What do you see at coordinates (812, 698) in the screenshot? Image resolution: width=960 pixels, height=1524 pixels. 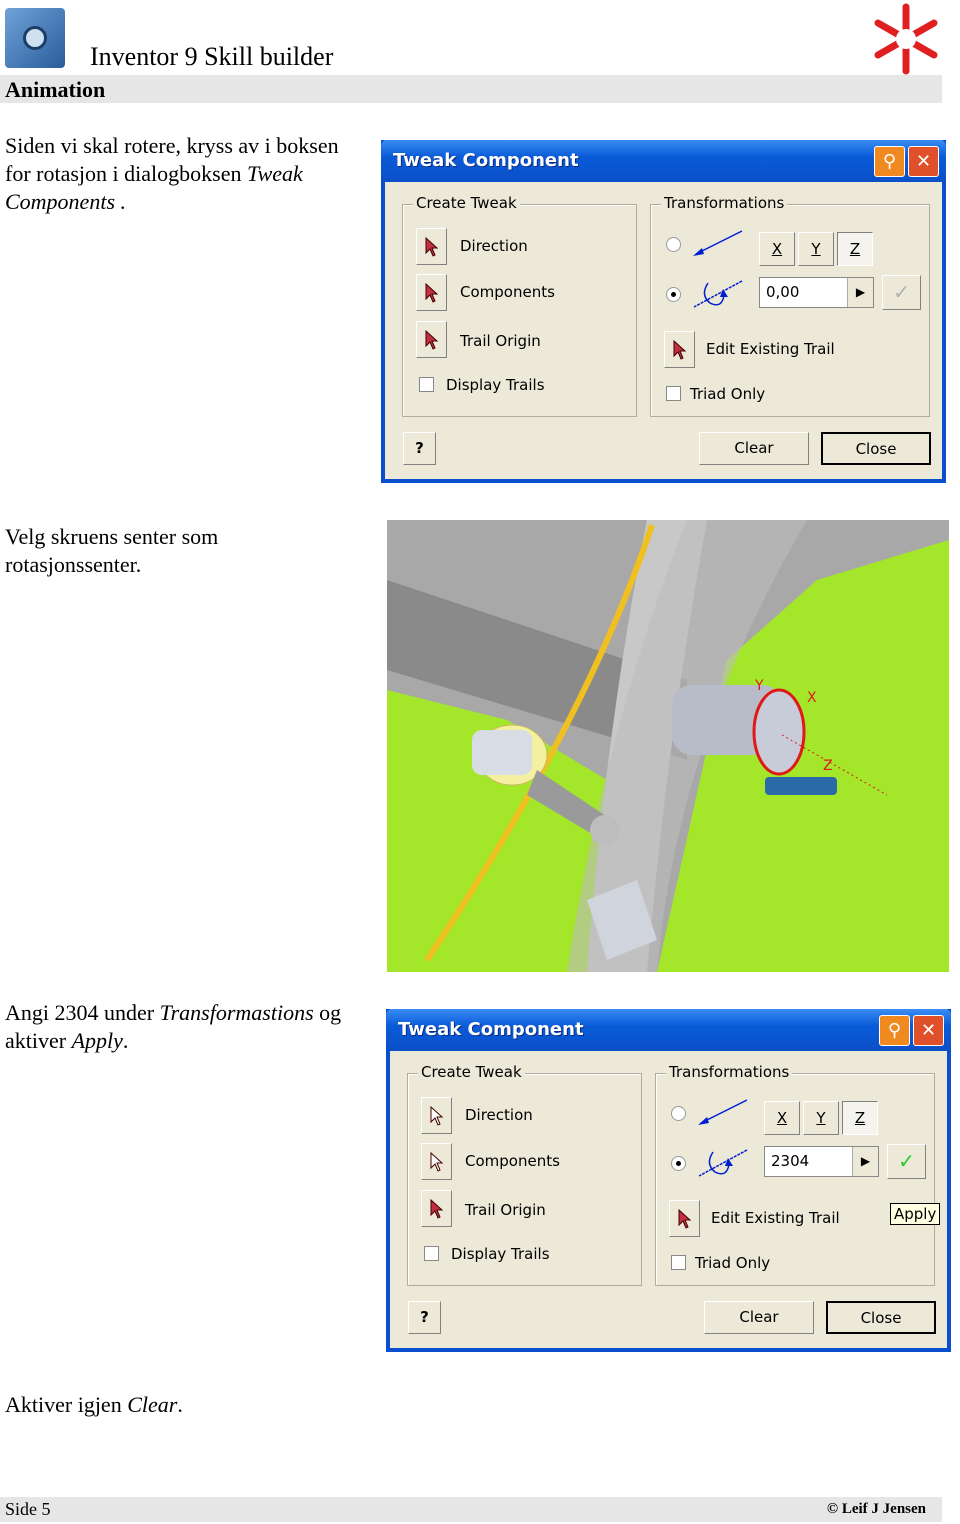 I see `triad-x-label: X` at bounding box center [812, 698].